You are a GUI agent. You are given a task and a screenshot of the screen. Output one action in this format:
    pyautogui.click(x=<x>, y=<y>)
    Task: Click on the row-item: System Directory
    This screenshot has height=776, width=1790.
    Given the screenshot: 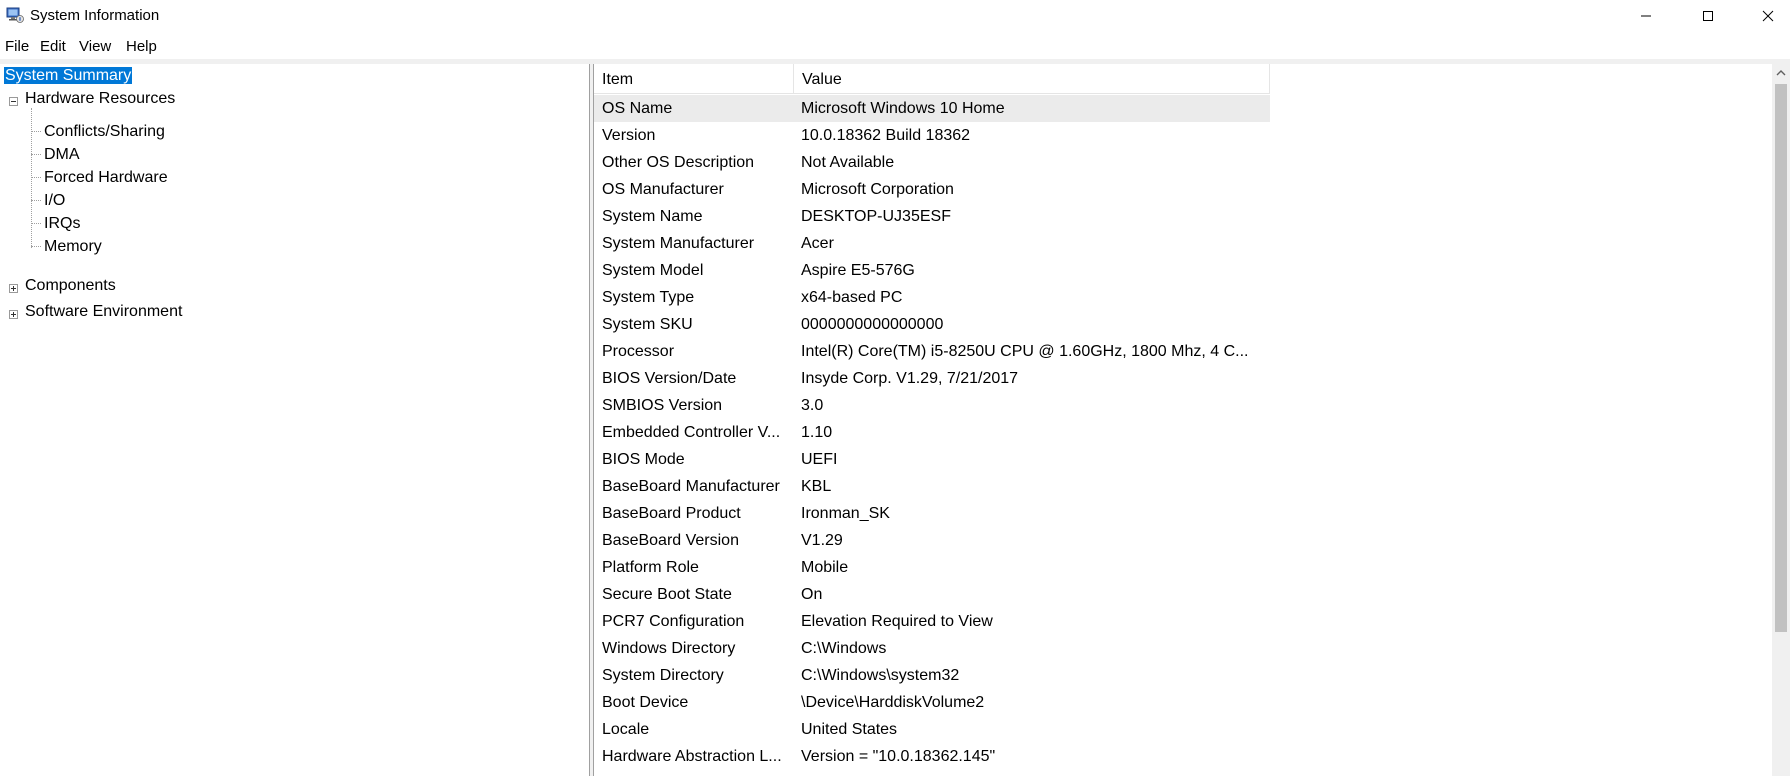 What is the action you would take?
    pyautogui.click(x=663, y=675)
    